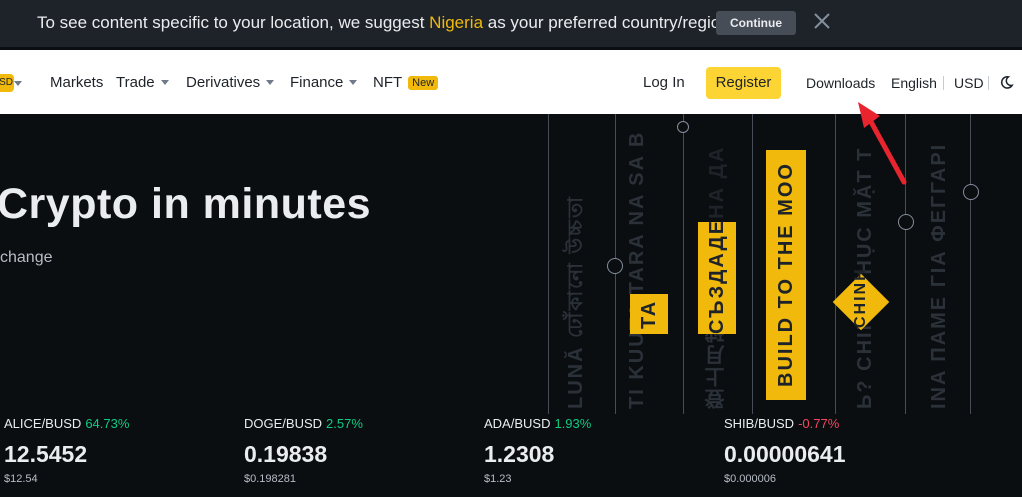 Image resolution: width=1022 pixels, height=497 pixels. What do you see at coordinates (21, 479) in the screenshot?
I see `ticker-fiat-price: $12.54` at bounding box center [21, 479].